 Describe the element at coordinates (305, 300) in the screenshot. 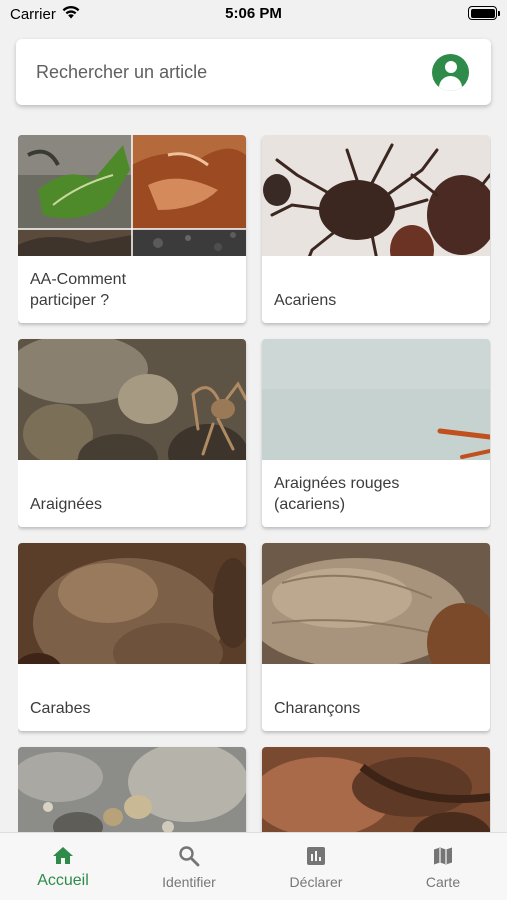

I see `article-title: Acariens` at that location.